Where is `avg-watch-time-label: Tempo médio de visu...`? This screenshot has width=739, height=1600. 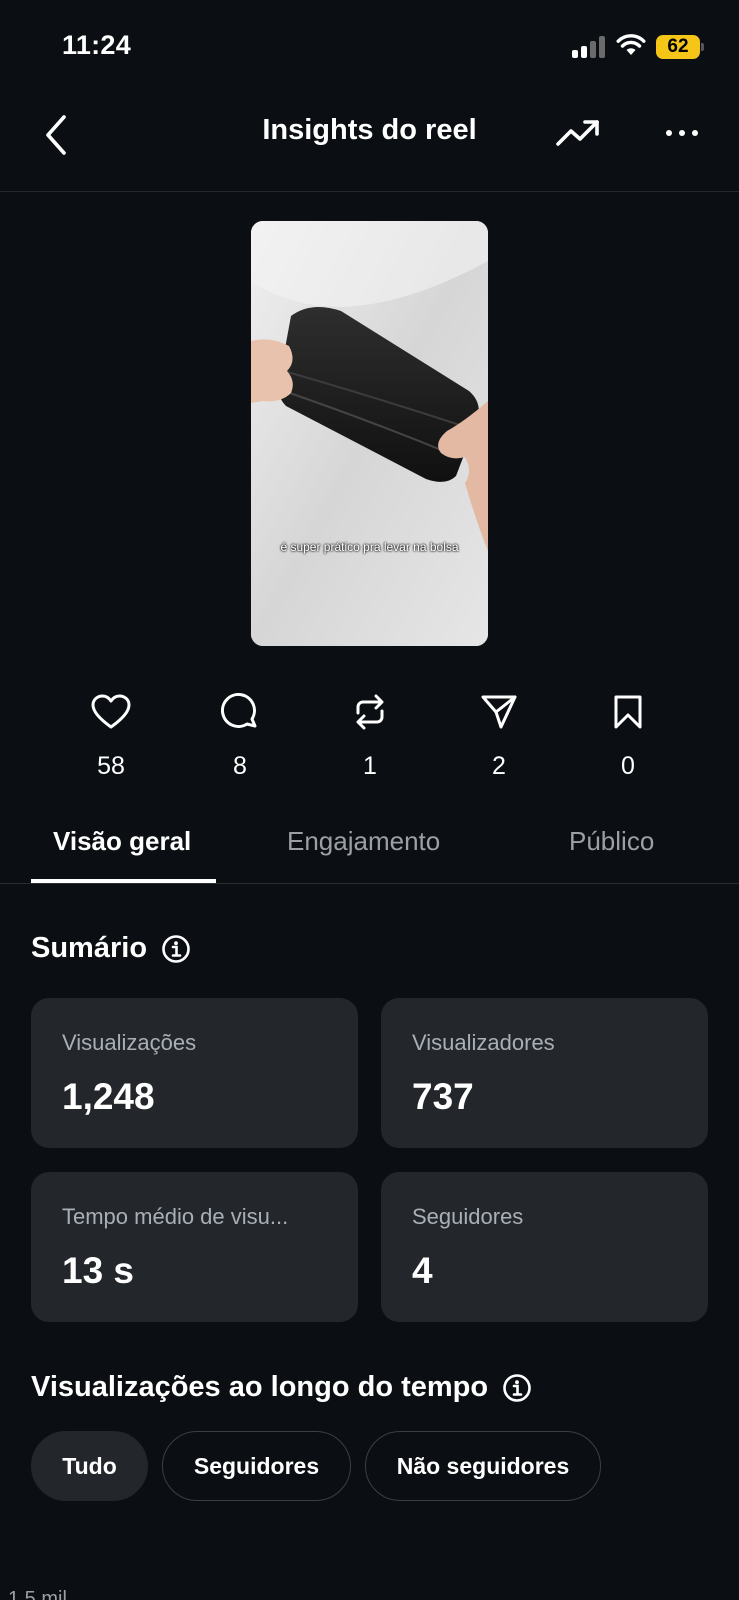
avg-watch-time-label: Tempo médio de visu... is located at coordinates (175, 1216).